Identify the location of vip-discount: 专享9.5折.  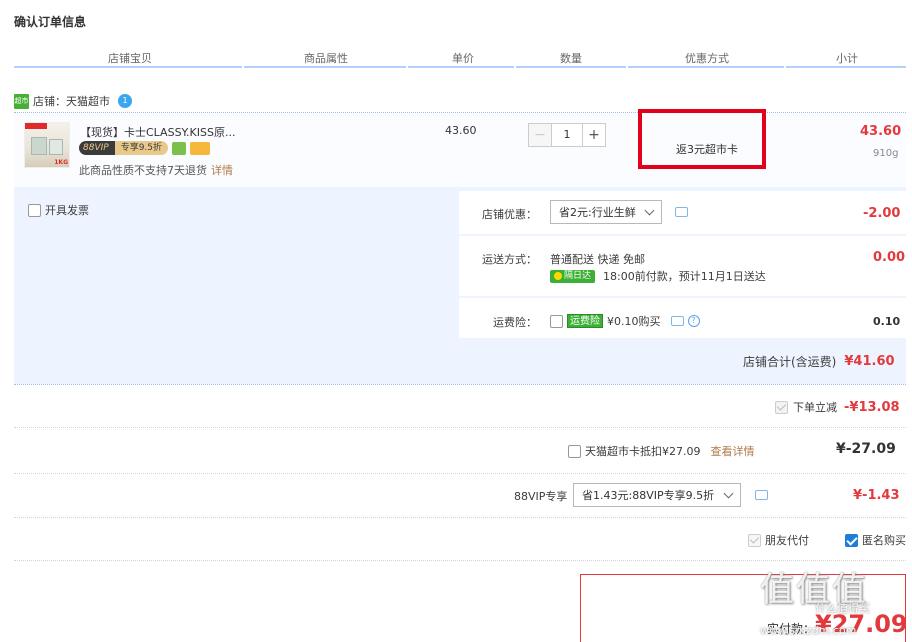
(141, 148).